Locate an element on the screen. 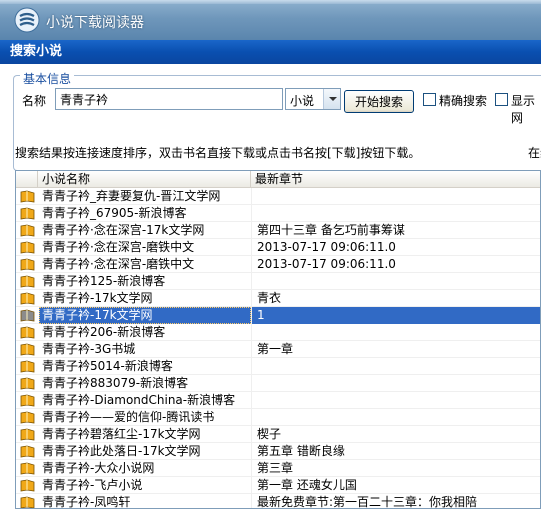 The width and height of the screenshot is (541, 509). row-novel-name: 青青子衿125-新浪博客 is located at coordinates (145, 281).